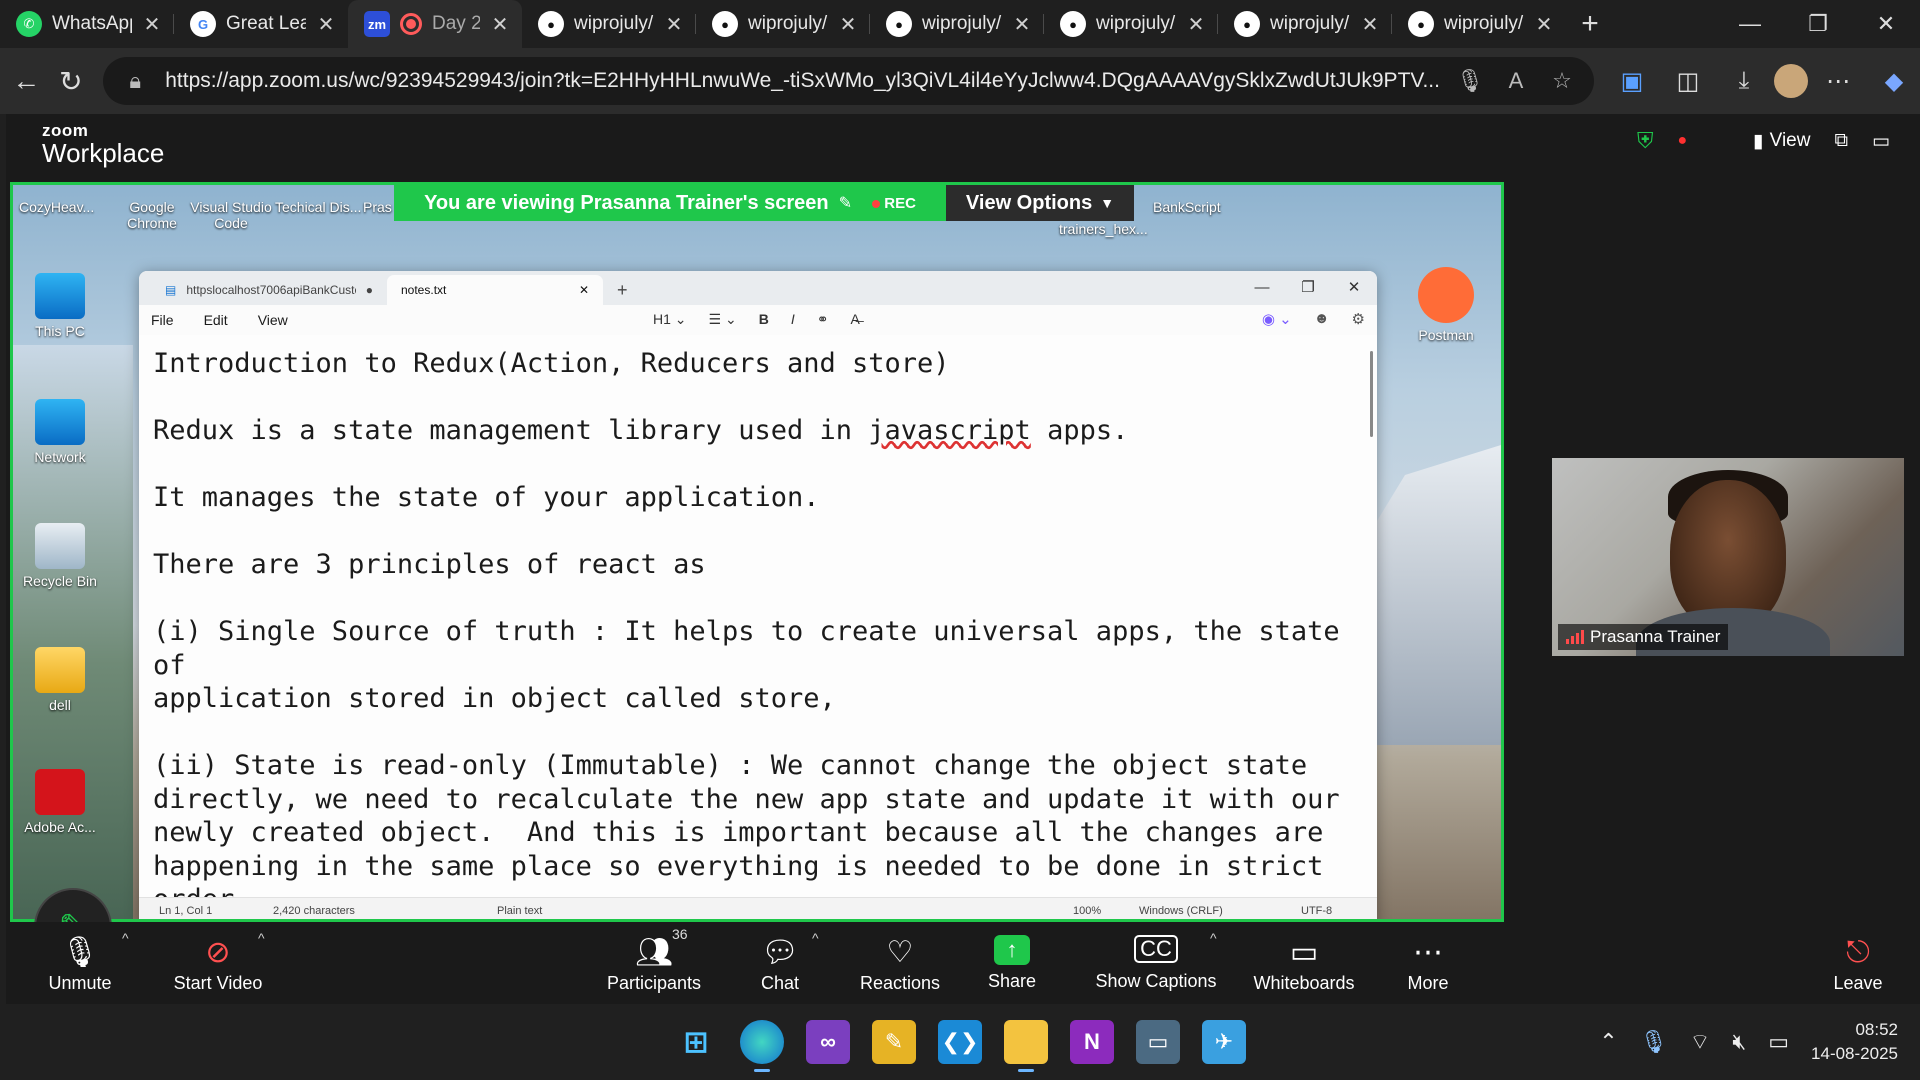 The height and width of the screenshot is (1080, 1920). I want to click on desktop-icon-this-pc: This PC, so click(60, 306).